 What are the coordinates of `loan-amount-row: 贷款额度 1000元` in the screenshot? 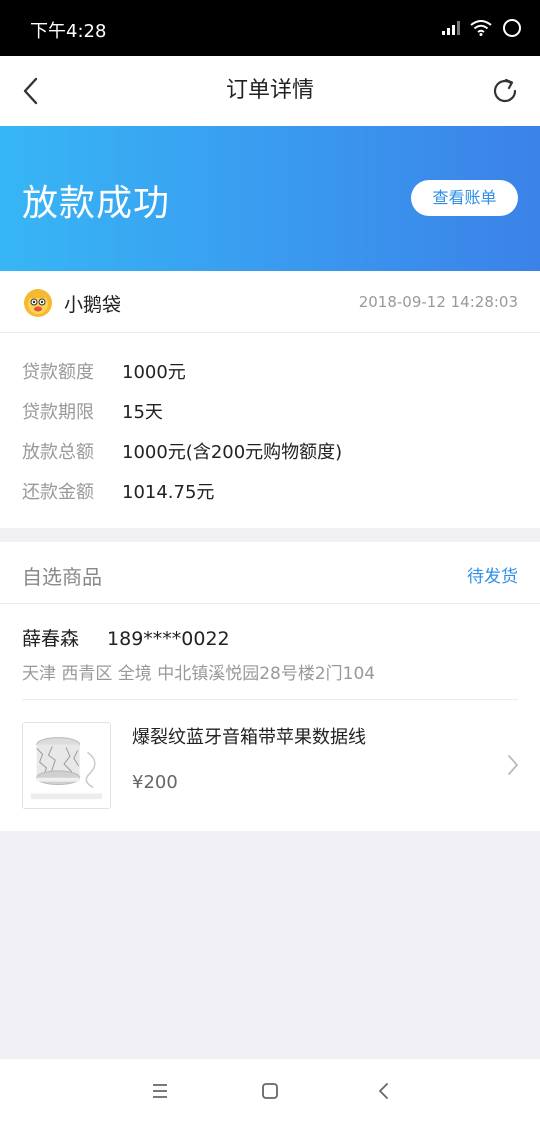 It's located at (104, 371).